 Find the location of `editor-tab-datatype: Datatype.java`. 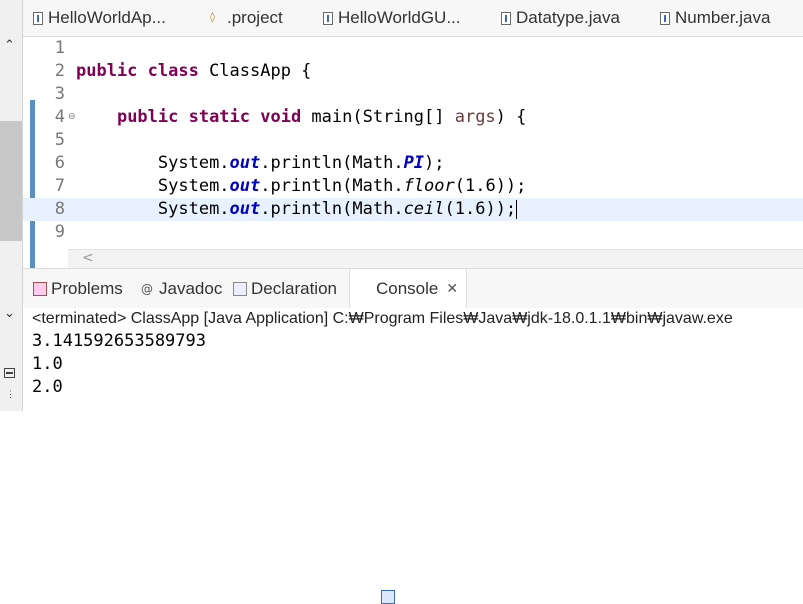

editor-tab-datatype: Datatype.java is located at coordinates (560, 18).